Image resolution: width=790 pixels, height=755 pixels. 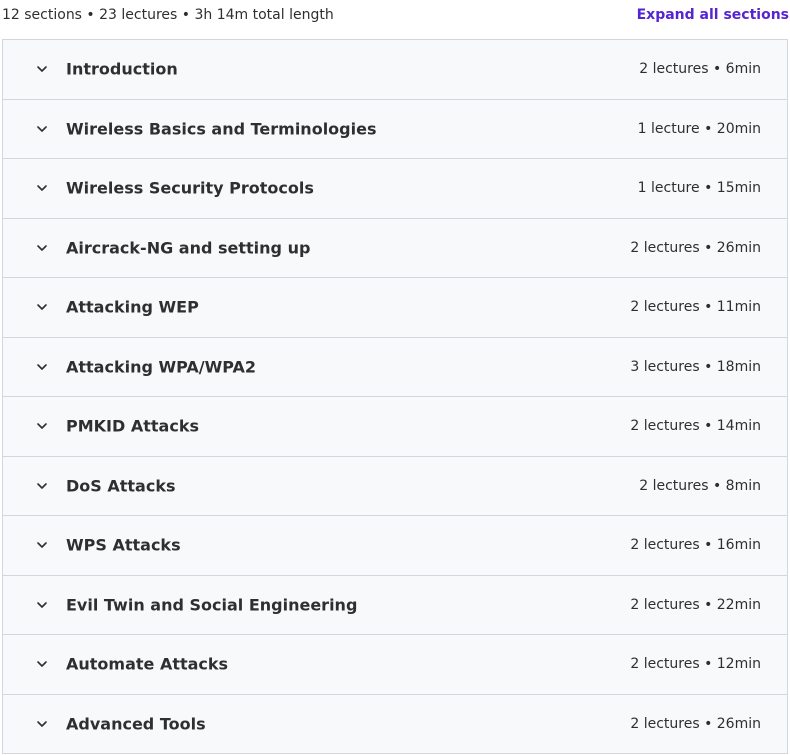 I want to click on section-row: WPS Attacks 2 lectures • 16min, so click(x=395, y=546).